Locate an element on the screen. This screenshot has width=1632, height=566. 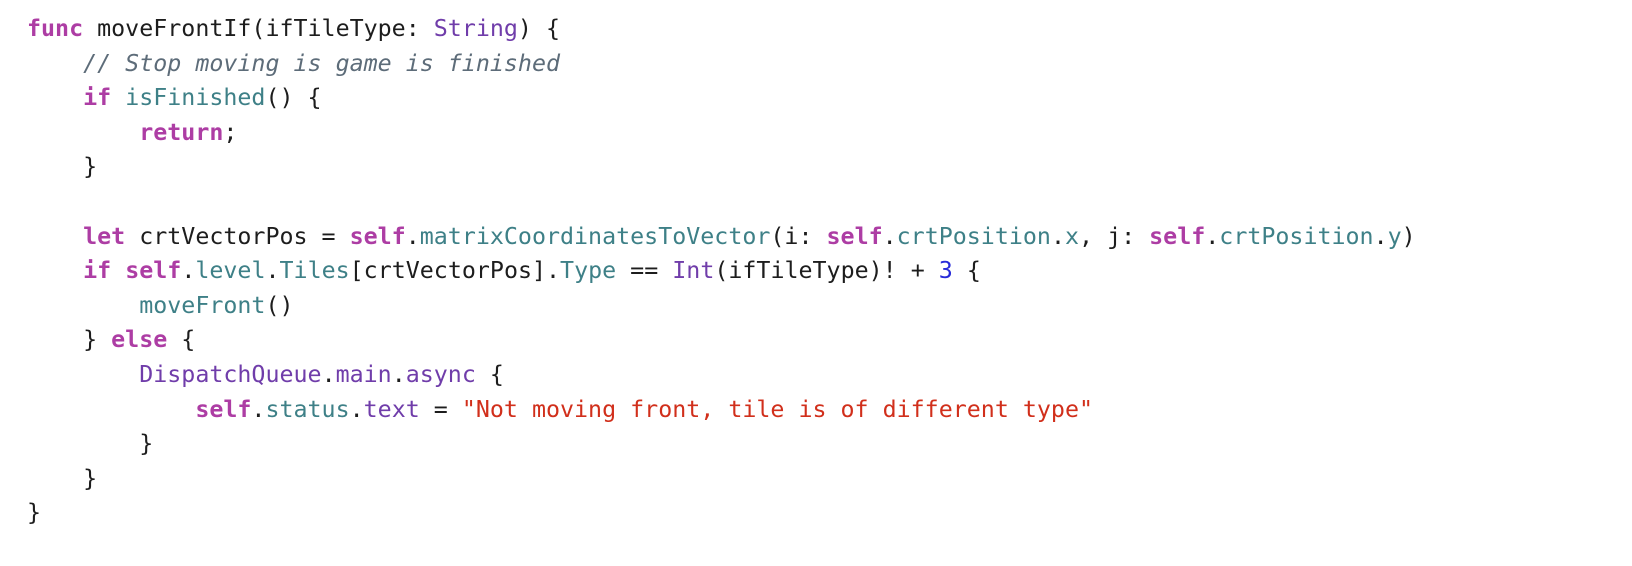
code-token: // Stop moving is game is finished is located at coordinates (321, 63).